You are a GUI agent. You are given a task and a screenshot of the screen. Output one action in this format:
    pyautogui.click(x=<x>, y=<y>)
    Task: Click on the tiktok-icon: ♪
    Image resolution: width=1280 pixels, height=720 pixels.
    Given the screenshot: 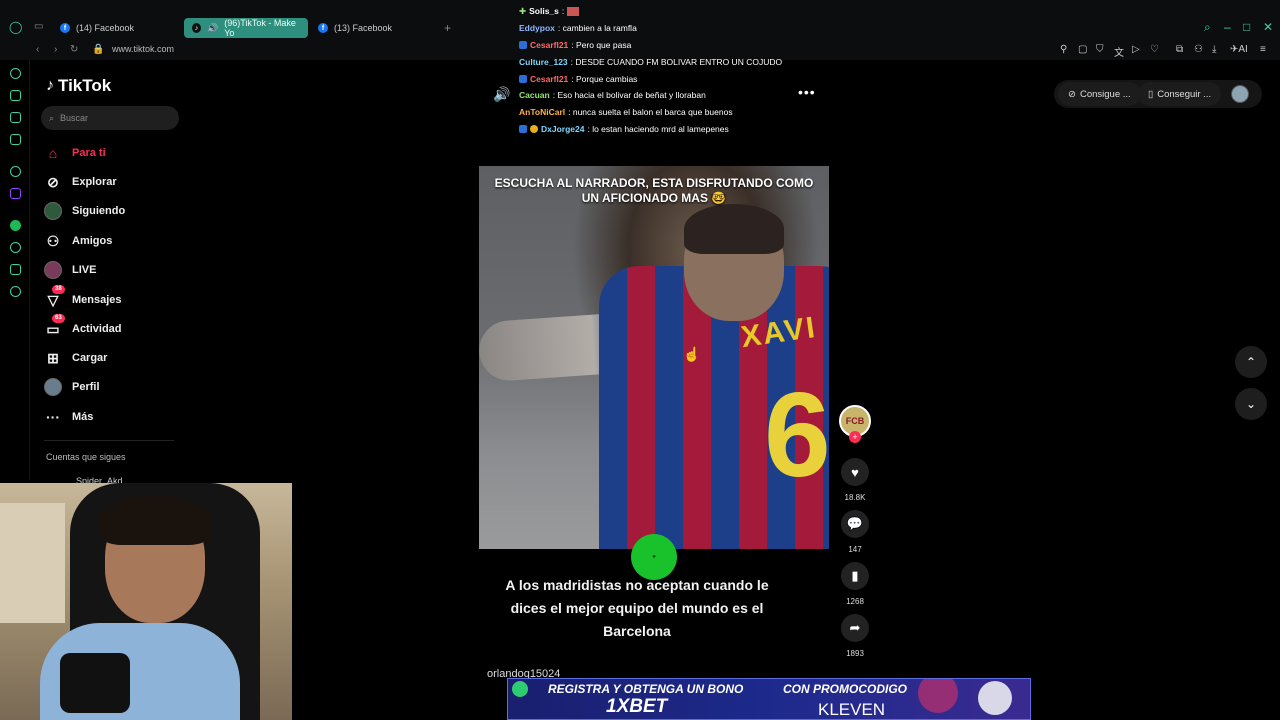 What is the action you would take?
    pyautogui.click(x=196, y=28)
    